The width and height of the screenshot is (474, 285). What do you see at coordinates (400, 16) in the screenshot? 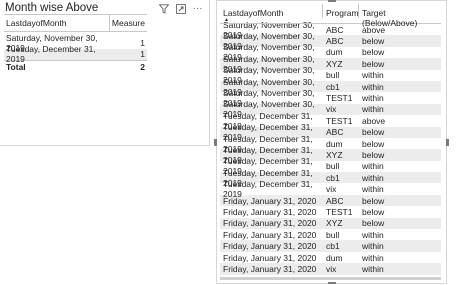
I see `column-header-target: Target (Below/Above)` at bounding box center [400, 16].